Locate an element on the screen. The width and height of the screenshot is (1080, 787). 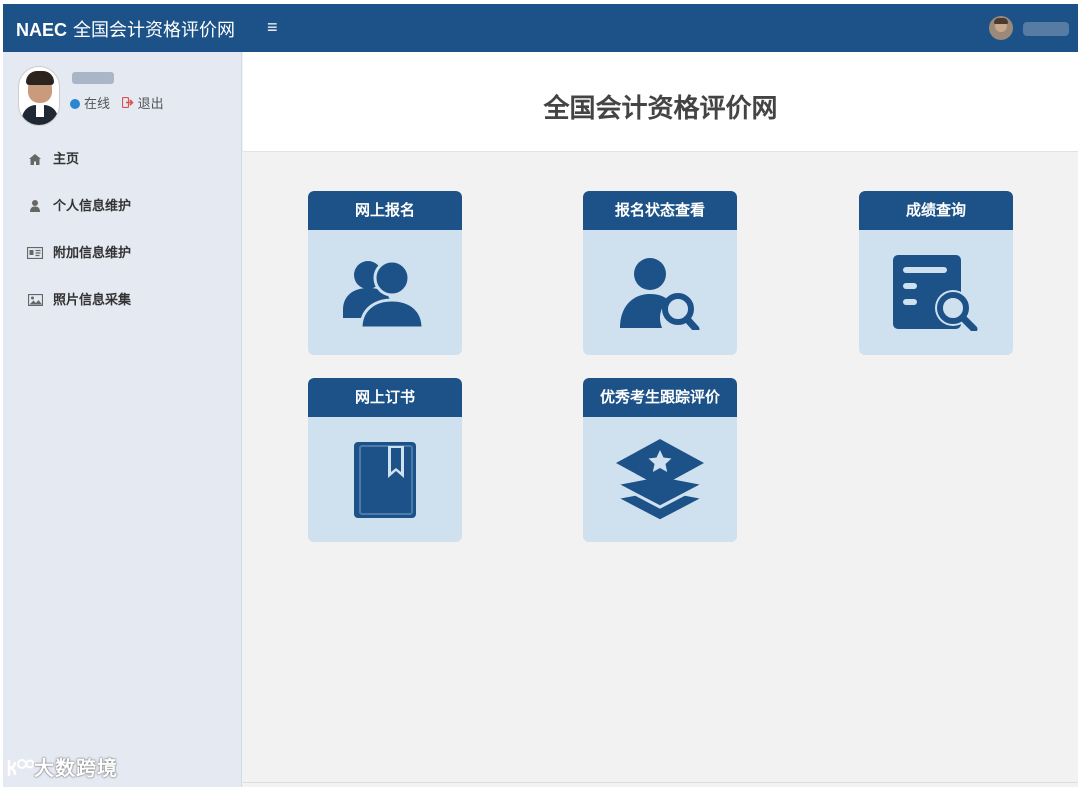
watermark: 大数跨境 is located at coordinates (62, 766).